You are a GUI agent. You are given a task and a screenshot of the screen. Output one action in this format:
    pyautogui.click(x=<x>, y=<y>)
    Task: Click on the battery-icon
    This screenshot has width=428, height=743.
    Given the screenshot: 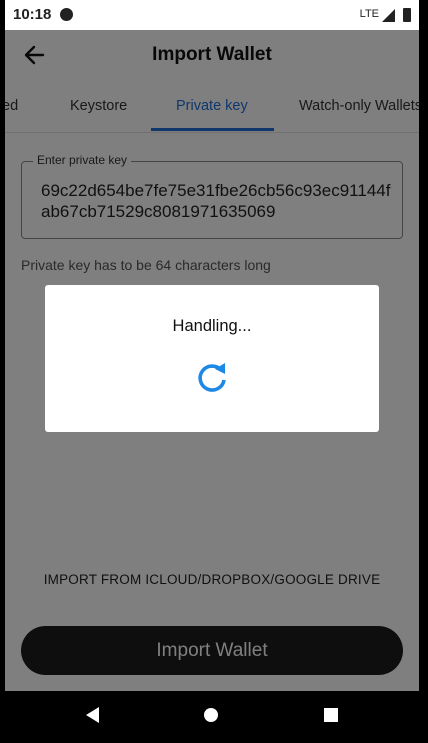 What is the action you would take?
    pyautogui.click(x=407, y=15)
    